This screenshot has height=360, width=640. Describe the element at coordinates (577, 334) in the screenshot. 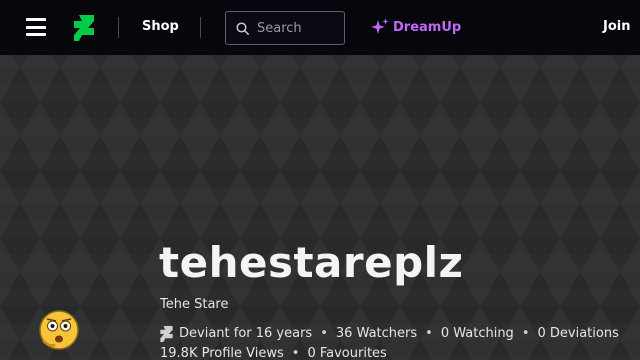

I see `stat-deviations: 0 Deviations` at that location.